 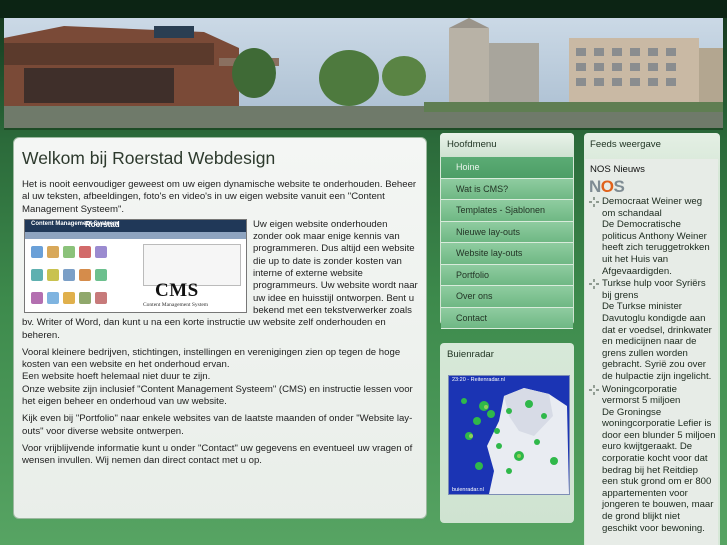 What do you see at coordinates (625, 144) in the screenshot?
I see `feeds-title: Feeds weergave` at bounding box center [625, 144].